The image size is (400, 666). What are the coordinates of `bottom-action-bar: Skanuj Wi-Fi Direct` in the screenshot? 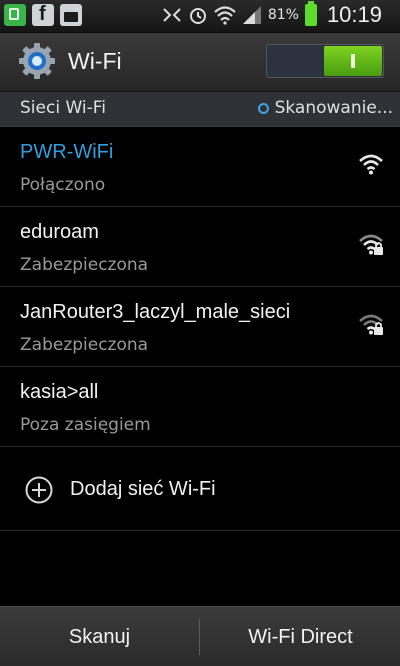 It's located at (200, 636).